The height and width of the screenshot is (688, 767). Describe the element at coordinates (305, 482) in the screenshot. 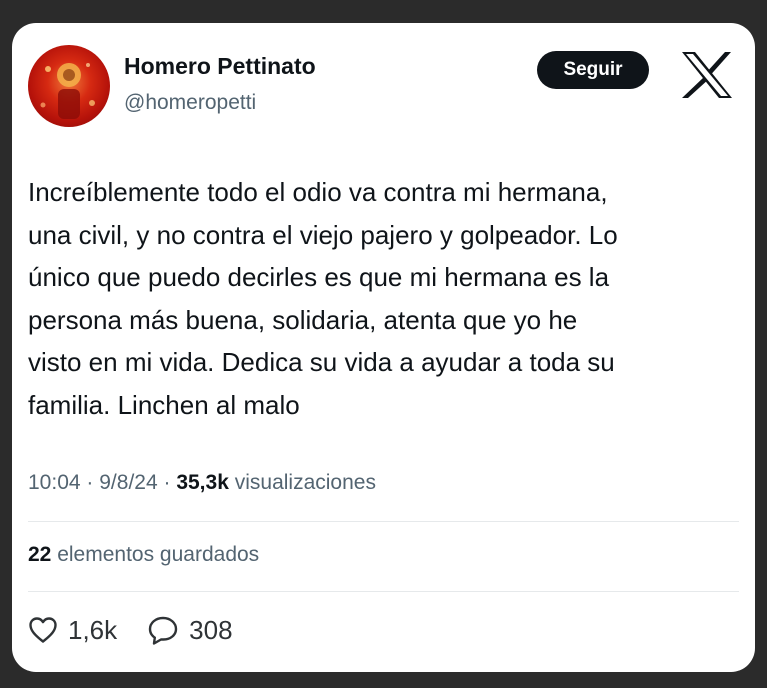

I see `views-label: visualizaciones` at that location.